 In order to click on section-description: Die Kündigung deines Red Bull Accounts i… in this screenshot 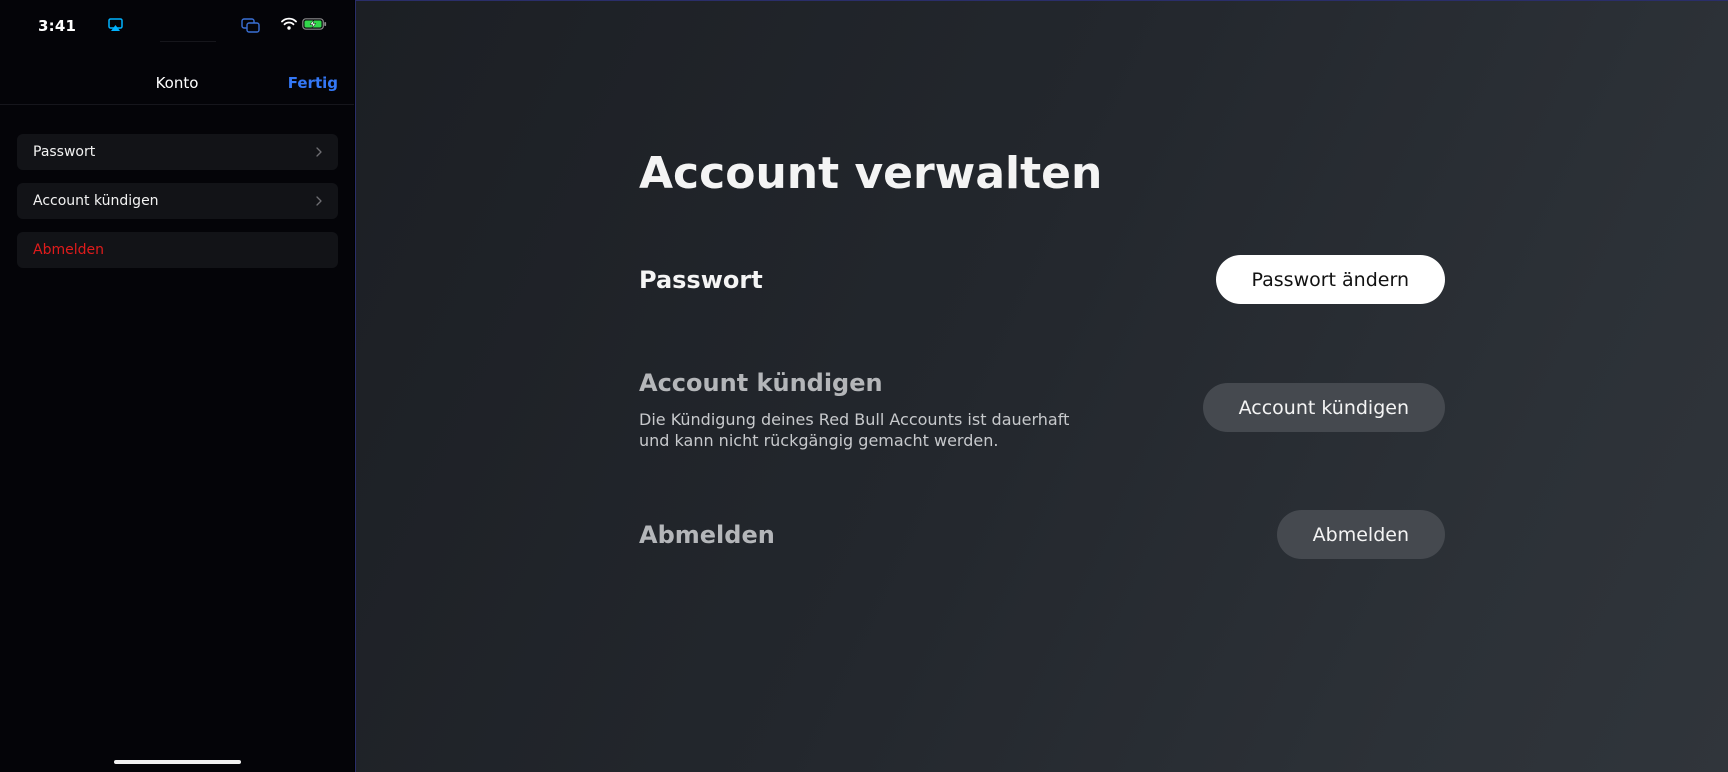, I will do `click(854, 430)`.